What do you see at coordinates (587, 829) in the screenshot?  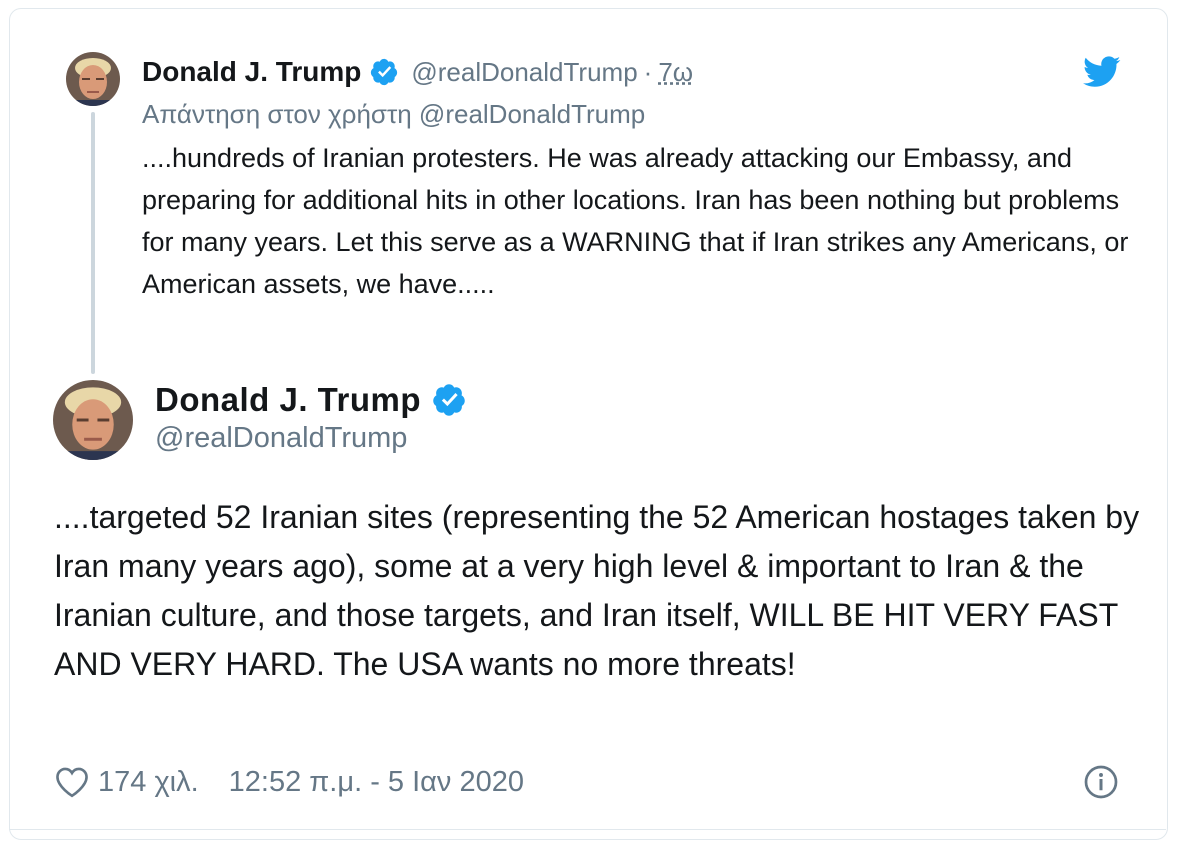 I see `card-divider` at bounding box center [587, 829].